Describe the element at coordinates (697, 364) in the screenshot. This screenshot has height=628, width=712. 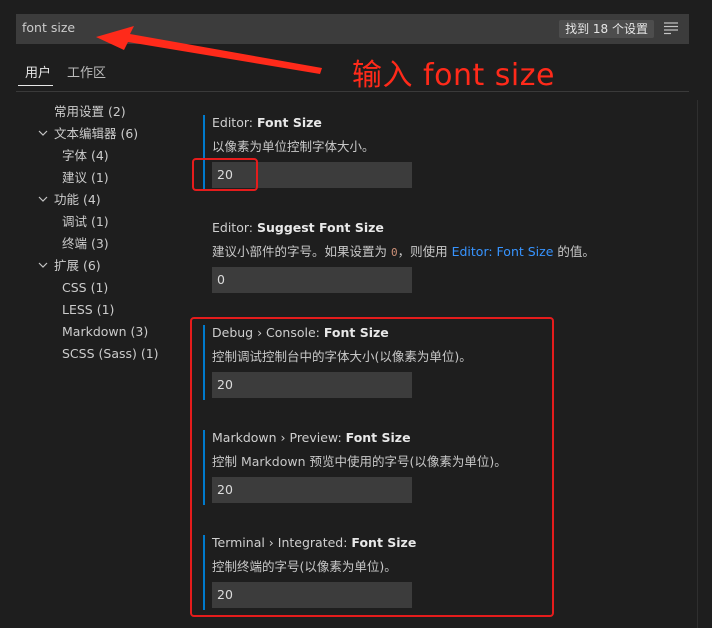
I see `scrollbar-track` at that location.